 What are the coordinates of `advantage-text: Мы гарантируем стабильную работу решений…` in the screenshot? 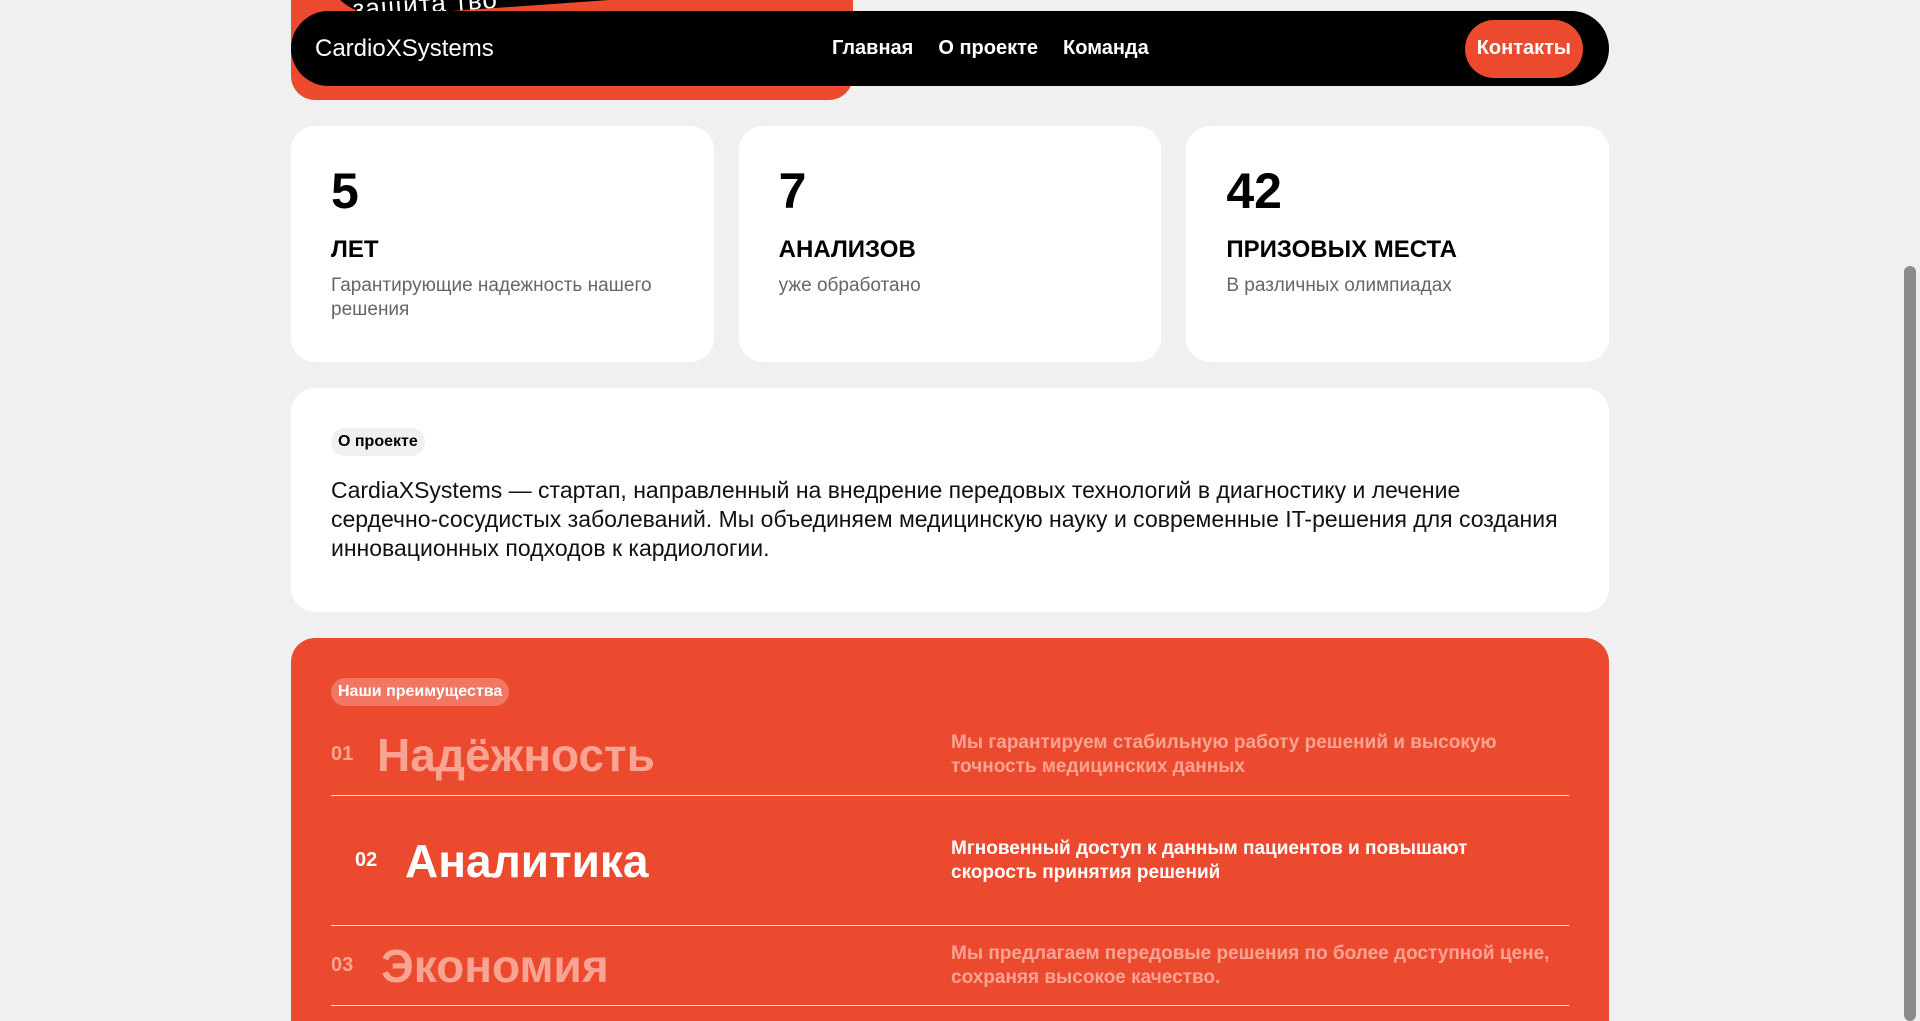 It's located at (1224, 754).